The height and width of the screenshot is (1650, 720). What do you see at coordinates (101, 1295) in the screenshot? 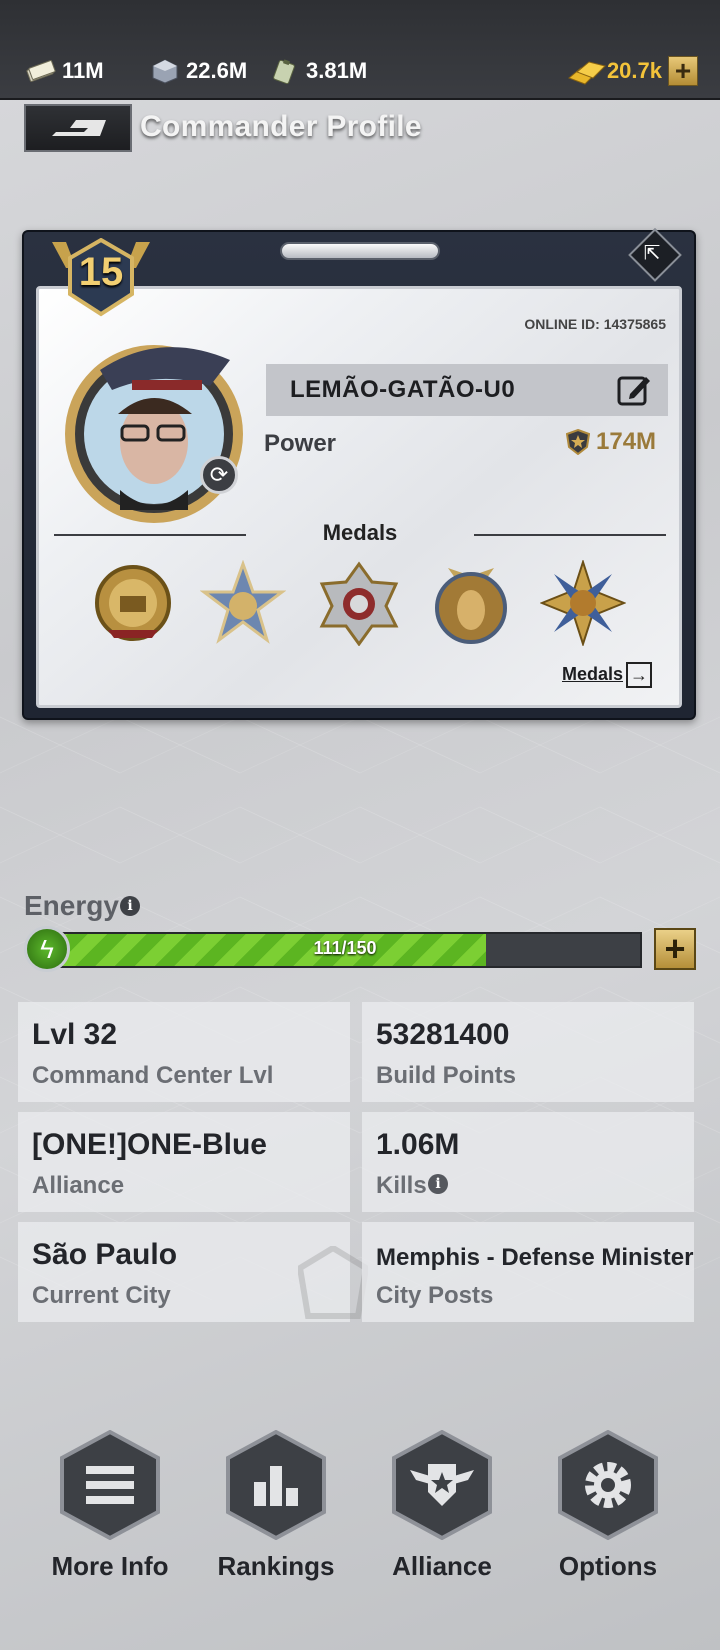
I see `stat-label: Current City` at bounding box center [101, 1295].